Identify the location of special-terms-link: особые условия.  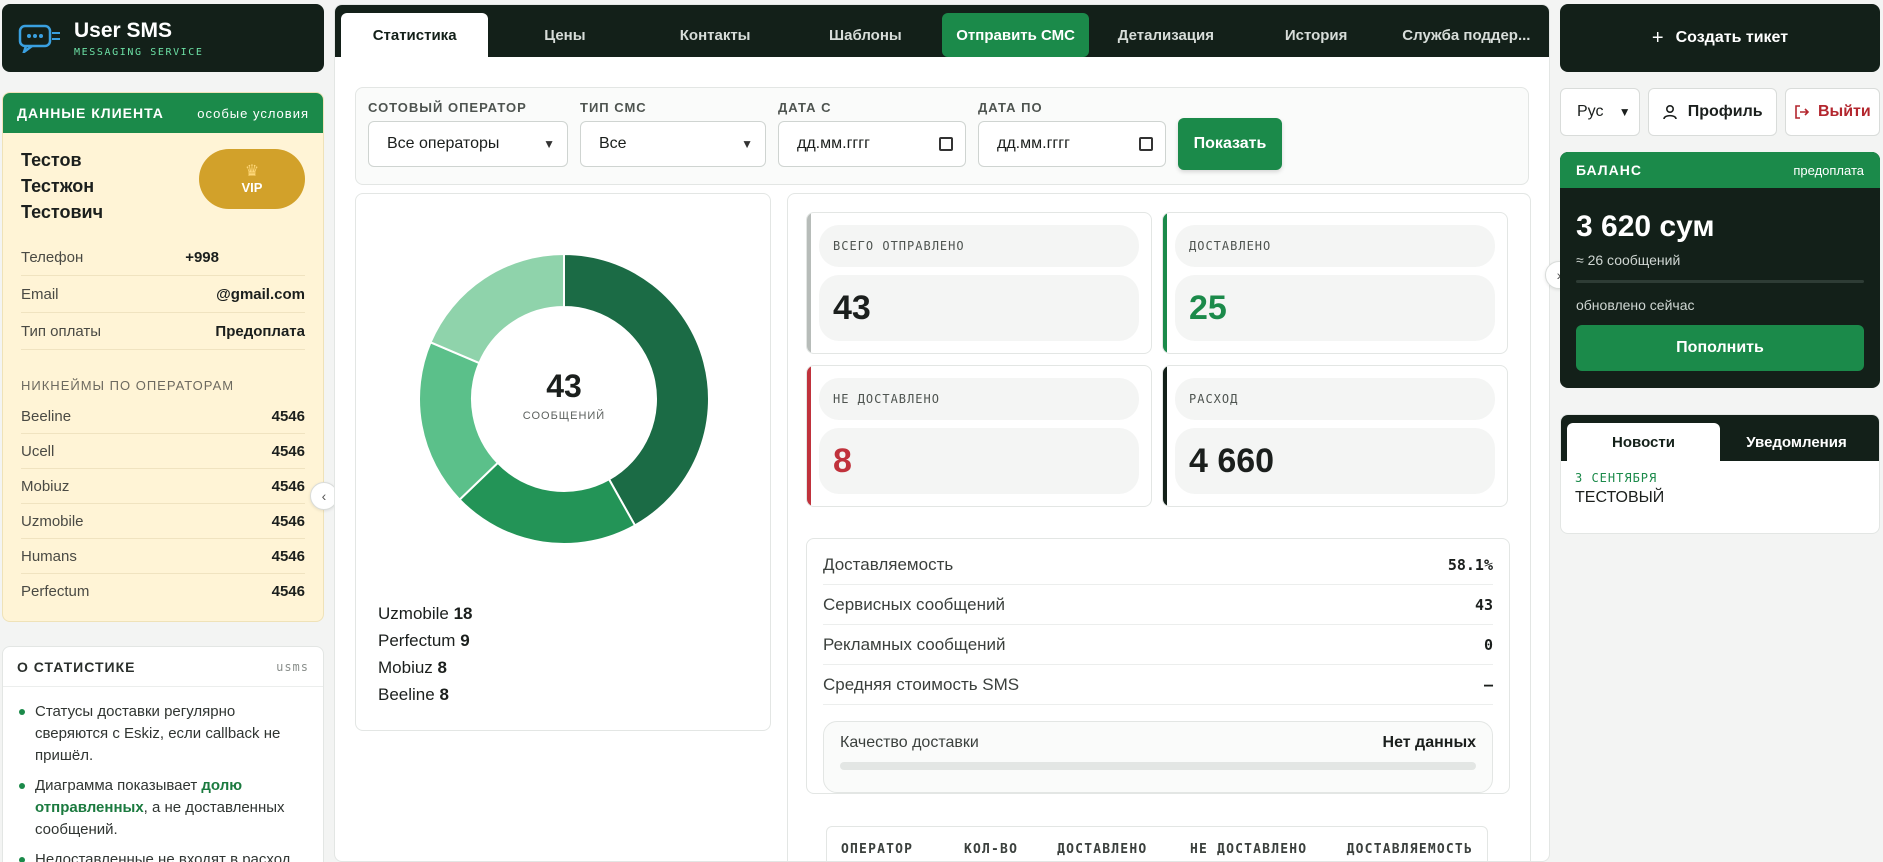
(253, 113).